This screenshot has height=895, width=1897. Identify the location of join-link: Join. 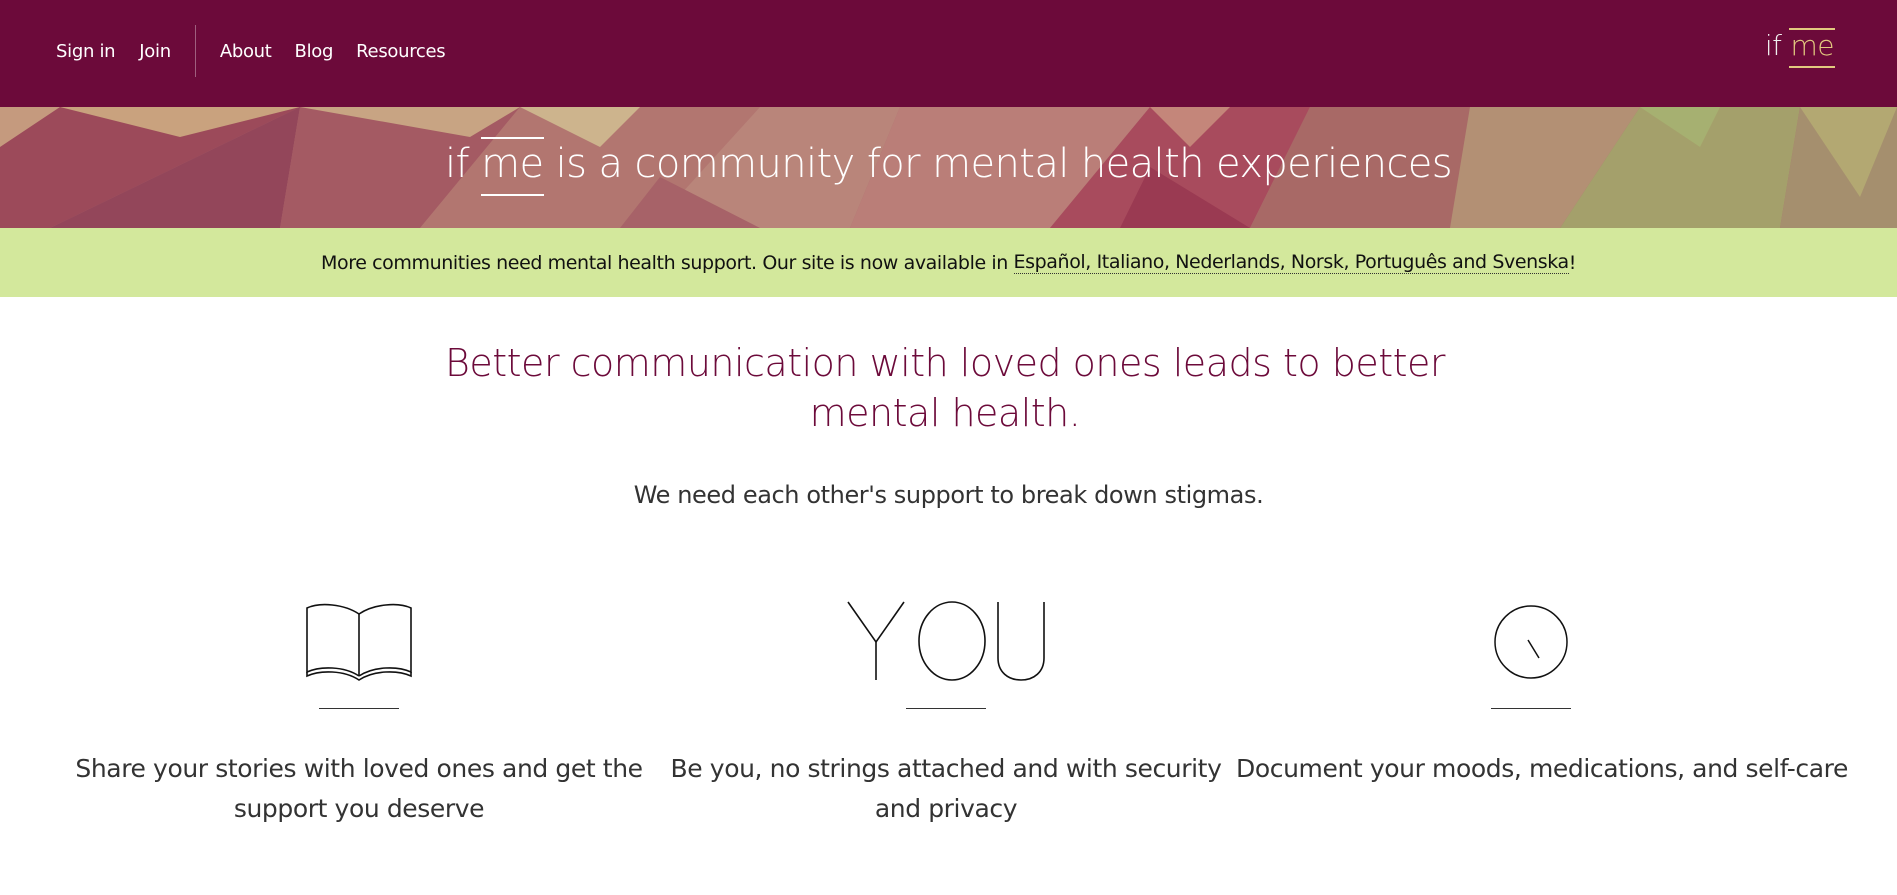
(155, 51).